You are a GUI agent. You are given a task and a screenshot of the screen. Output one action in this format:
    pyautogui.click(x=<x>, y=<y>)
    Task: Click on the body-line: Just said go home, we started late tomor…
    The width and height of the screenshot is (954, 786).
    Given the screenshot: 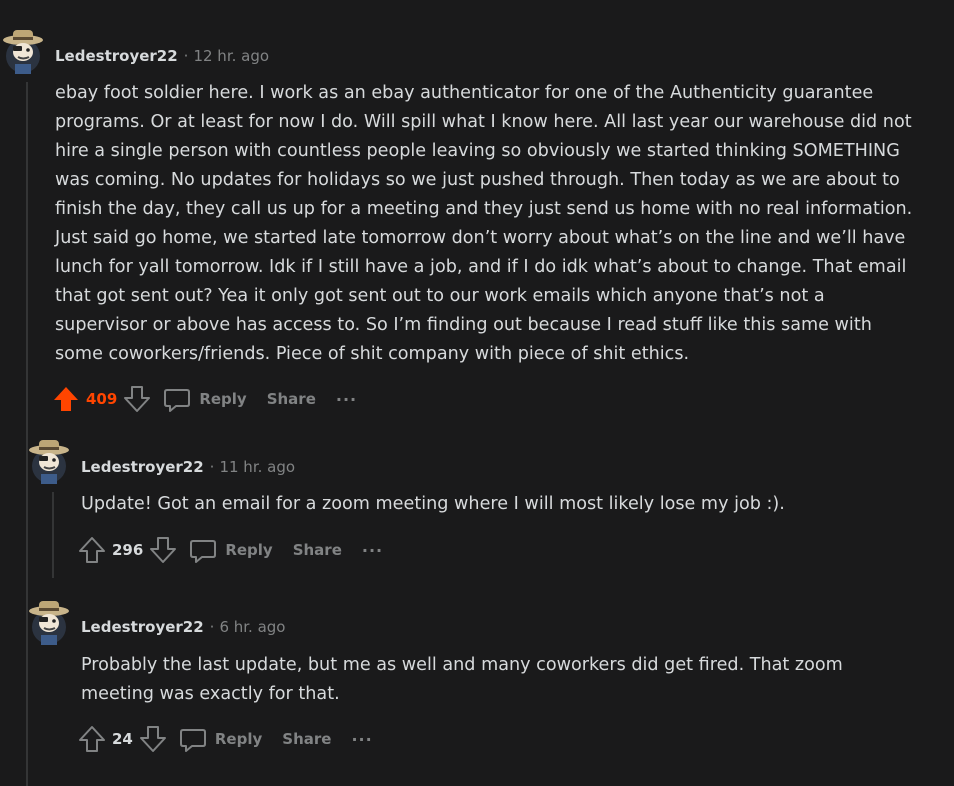 What is the action you would take?
    pyautogui.click(x=480, y=238)
    